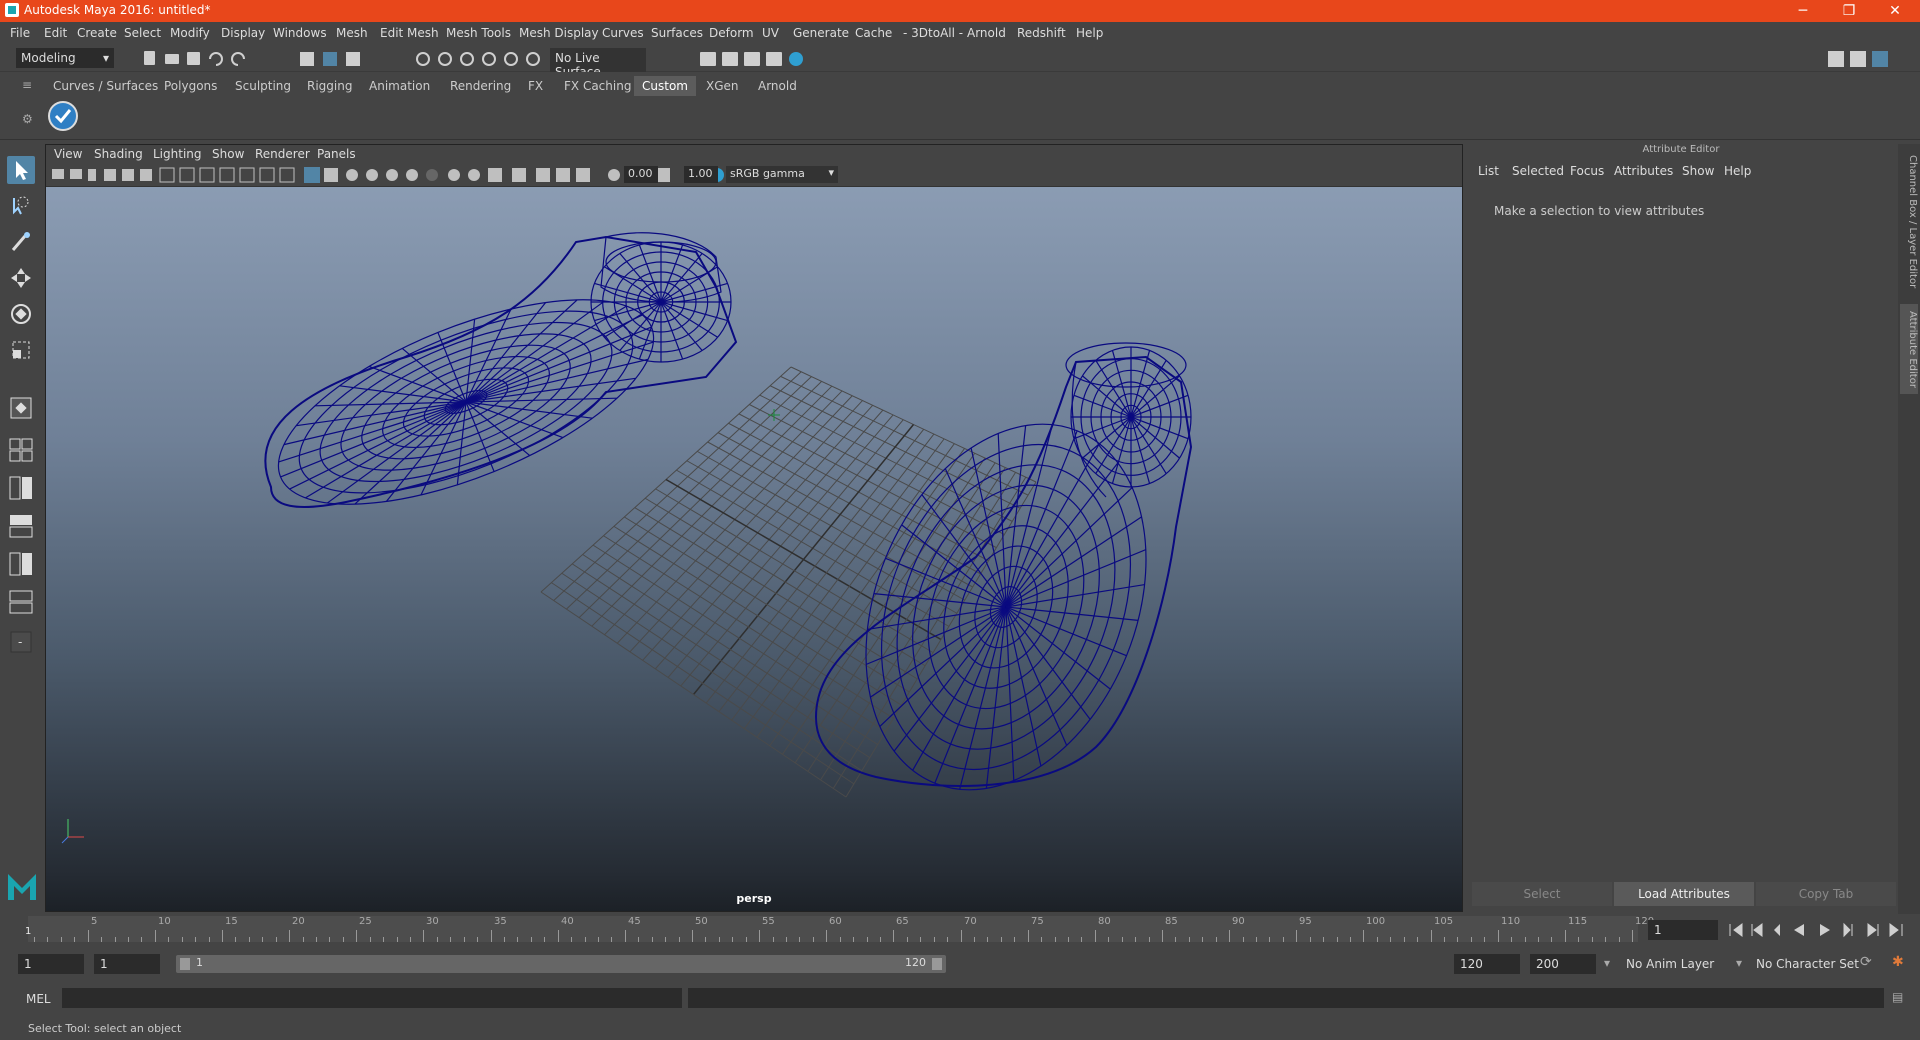 The width and height of the screenshot is (1920, 1040). Describe the element at coordinates (55, 33) in the screenshot. I see `menu-edit: Edit` at that location.